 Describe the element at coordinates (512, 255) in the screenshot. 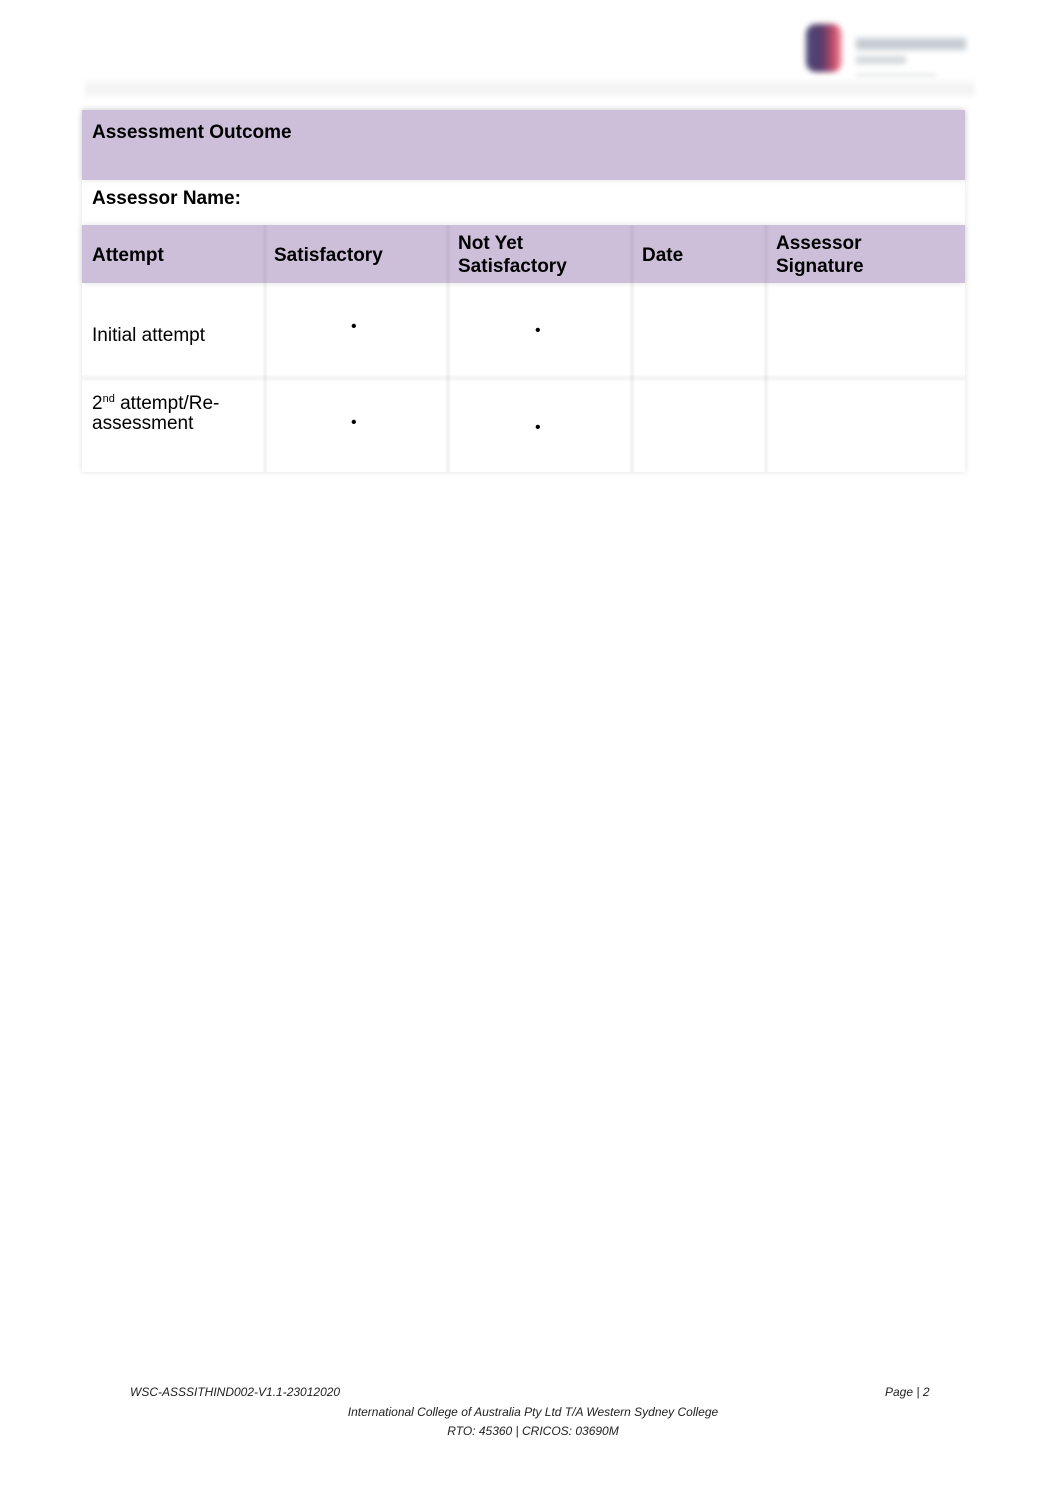

I see `column-header-not-yet-satisfactory: Not Yet Satisfactory` at that location.